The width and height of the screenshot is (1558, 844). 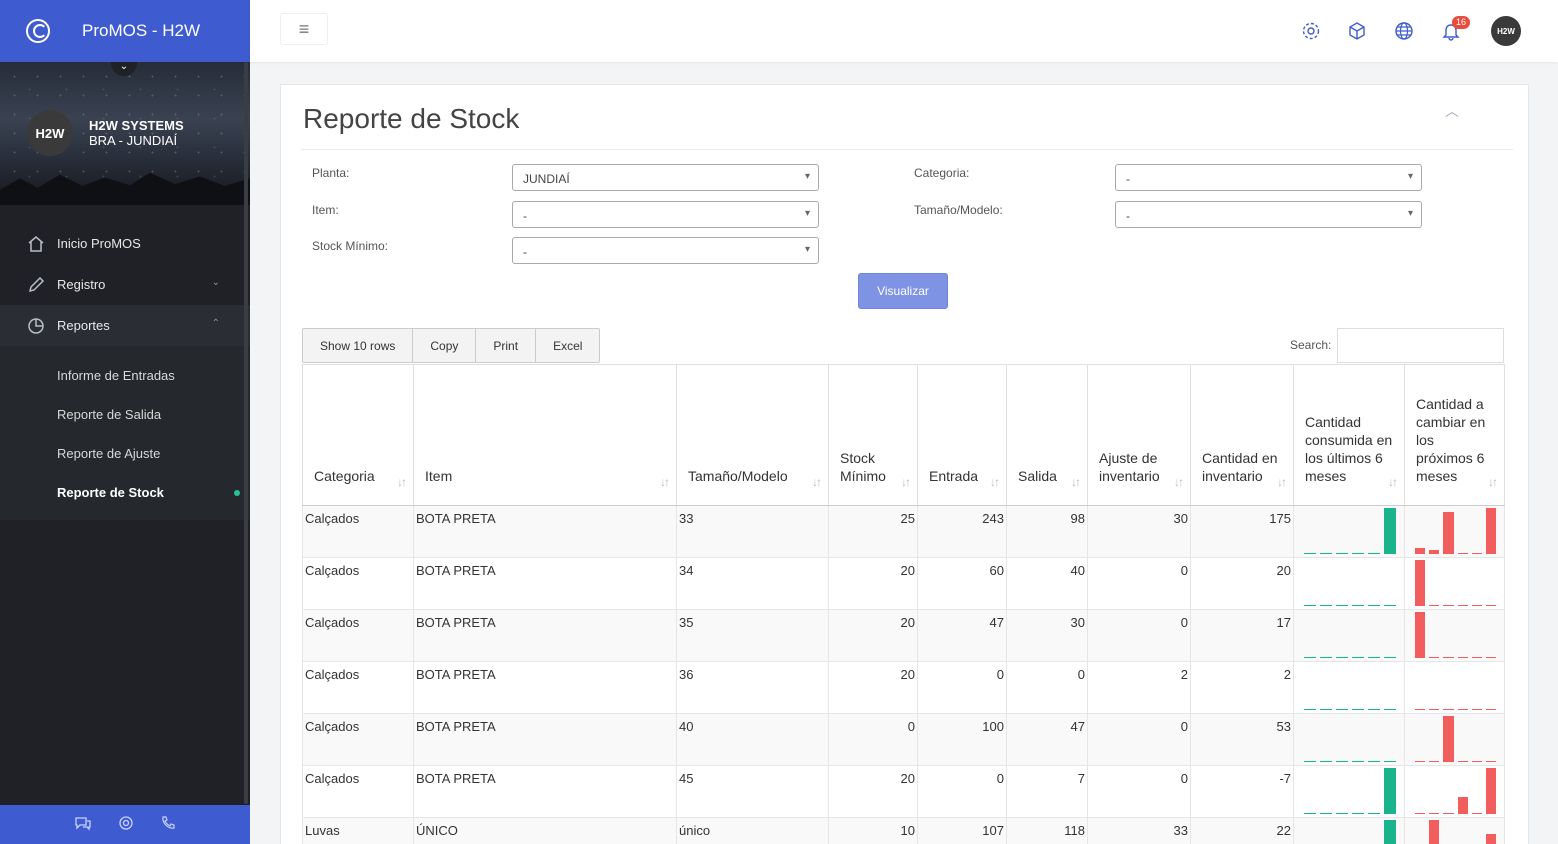 I want to click on search-input, so click(x=1420, y=345).